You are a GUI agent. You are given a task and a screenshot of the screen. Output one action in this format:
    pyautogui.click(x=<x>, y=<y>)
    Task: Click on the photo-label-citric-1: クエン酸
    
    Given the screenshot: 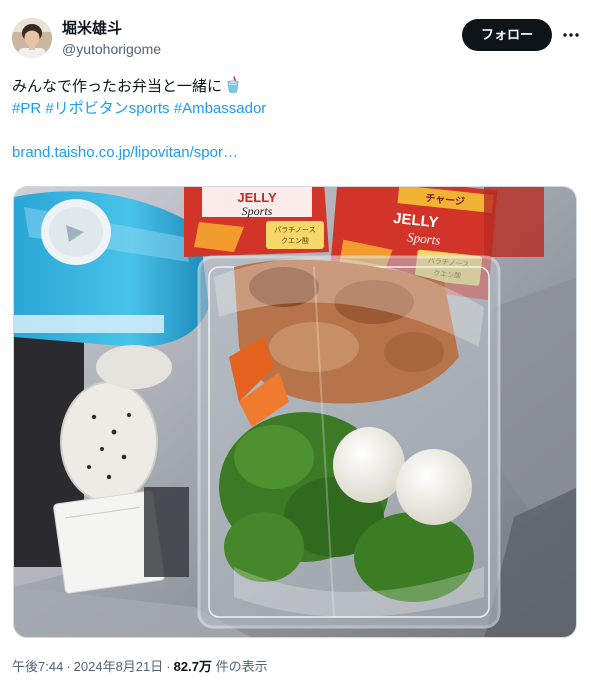 What is the action you would take?
    pyautogui.click(x=295, y=240)
    